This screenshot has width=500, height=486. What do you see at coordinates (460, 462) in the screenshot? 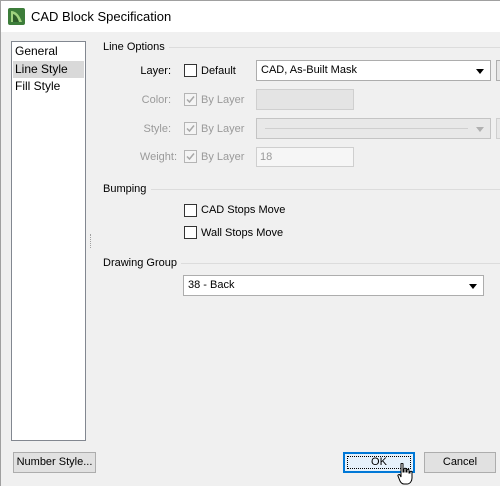
I see `cancel-button: Cancel` at bounding box center [460, 462].